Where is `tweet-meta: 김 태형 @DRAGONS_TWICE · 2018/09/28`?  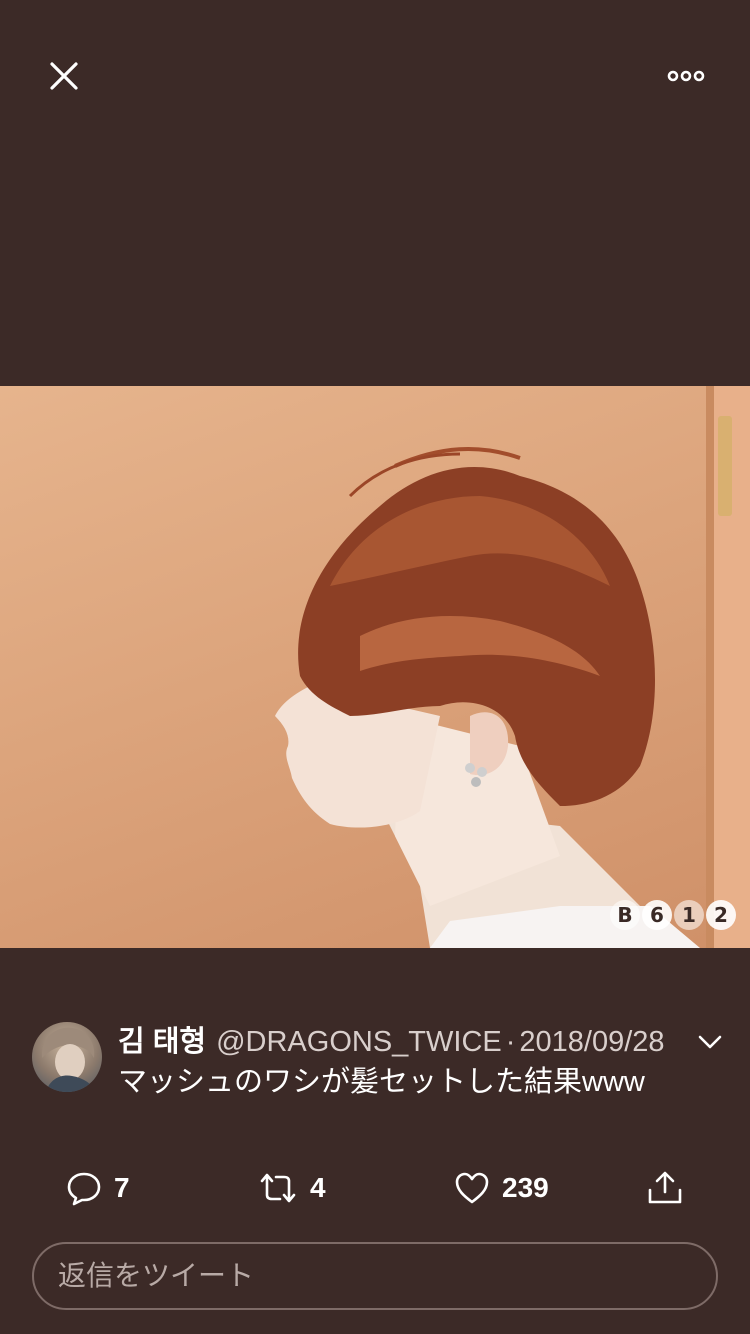 tweet-meta: 김 태형 @DRAGONS_TWICE · 2018/09/28 is located at coordinates (398, 1038).